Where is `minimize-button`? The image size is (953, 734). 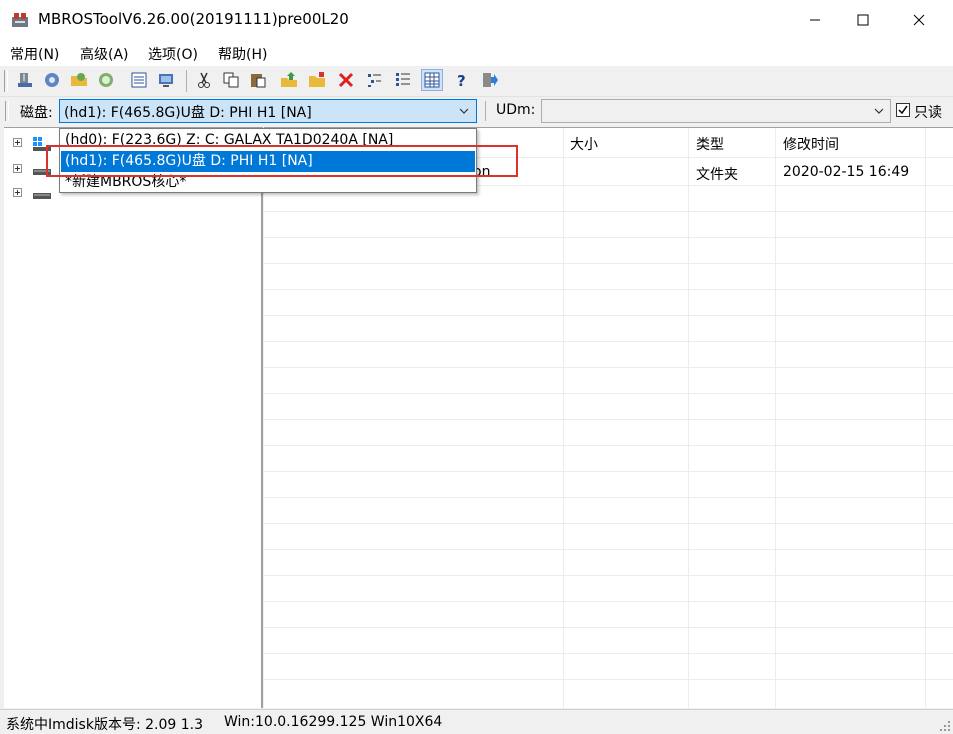
minimize-button is located at coordinates (815, 20).